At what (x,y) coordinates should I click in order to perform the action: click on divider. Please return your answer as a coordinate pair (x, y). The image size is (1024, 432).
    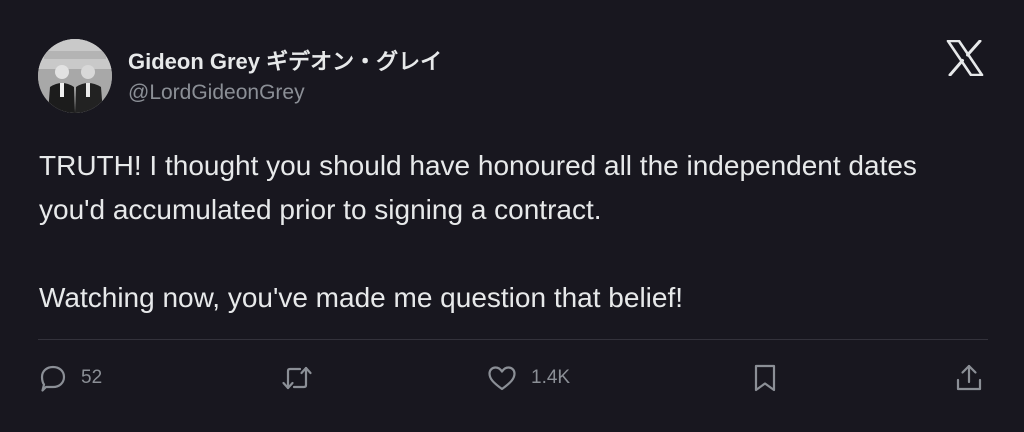
    Looking at the image, I should click on (513, 339).